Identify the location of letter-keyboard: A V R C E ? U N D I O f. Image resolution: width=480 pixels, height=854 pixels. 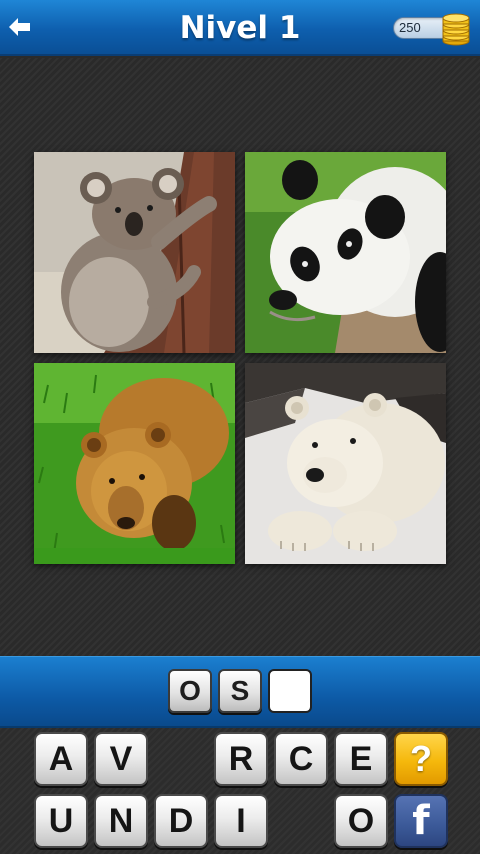
(240, 791).